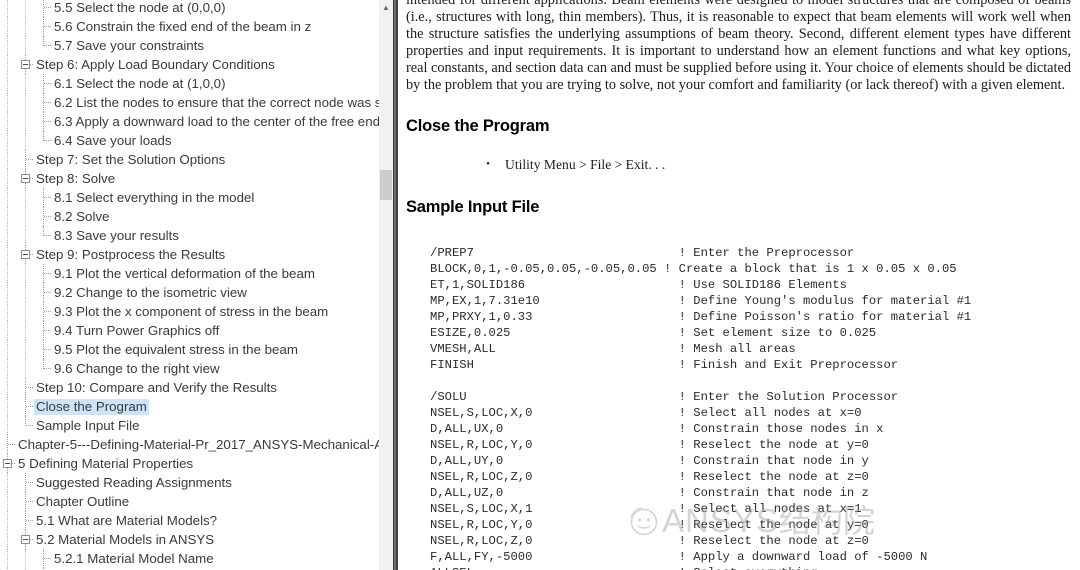  Describe the element at coordinates (585, 164) in the screenshot. I see `close-program-bullet-text: Utility Menu > File > Exit. . .` at that location.